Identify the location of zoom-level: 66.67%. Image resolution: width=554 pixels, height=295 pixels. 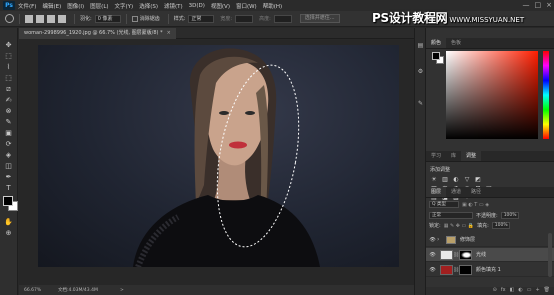
(41, 290).